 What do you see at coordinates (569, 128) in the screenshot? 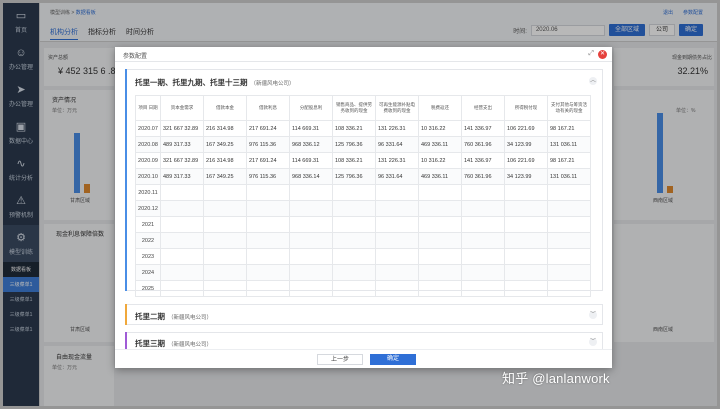
I see `value-cell: 98 167.21` at bounding box center [569, 128].